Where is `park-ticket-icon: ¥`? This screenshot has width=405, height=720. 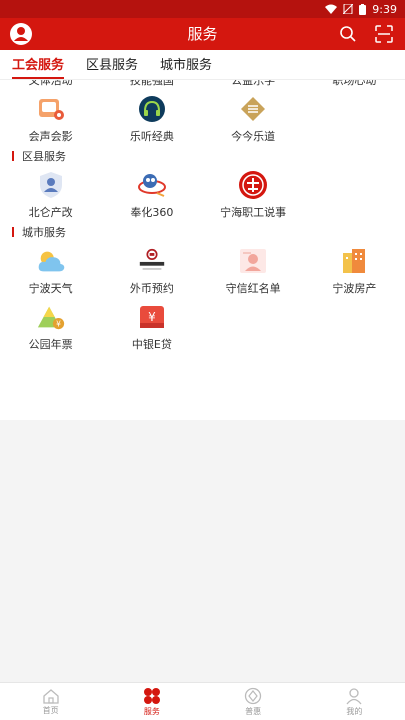
park-ticket-icon: ¥ is located at coordinates (51, 317).